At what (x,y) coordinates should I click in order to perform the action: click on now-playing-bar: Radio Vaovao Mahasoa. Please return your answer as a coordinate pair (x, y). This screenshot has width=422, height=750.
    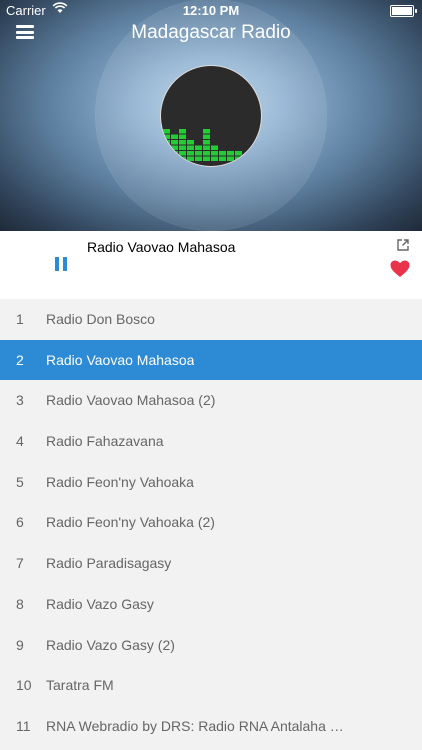
    Looking at the image, I should click on (211, 265).